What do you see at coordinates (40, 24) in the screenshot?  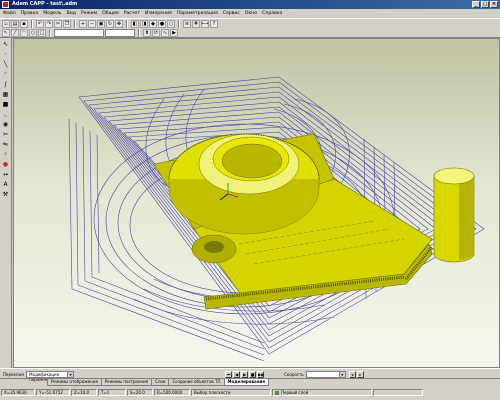 I see `undo-icon: ↶` at bounding box center [40, 24].